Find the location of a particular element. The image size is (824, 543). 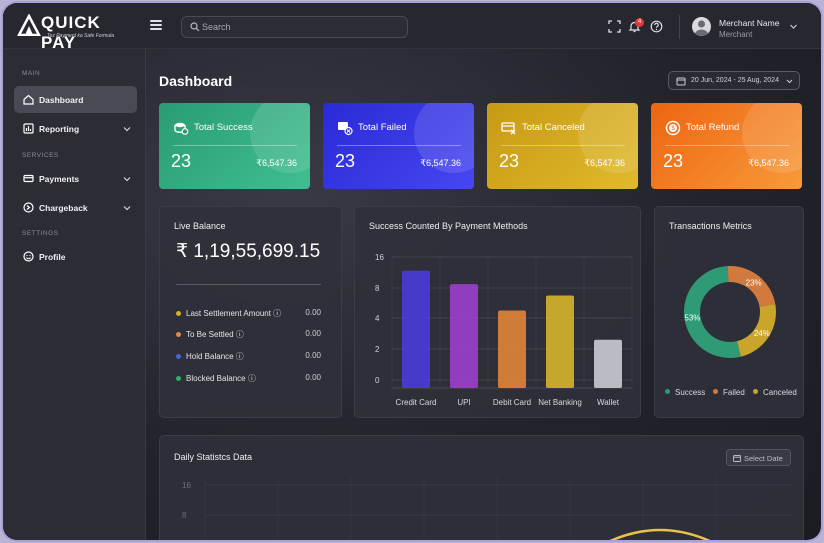

balance-label: Last Settlement Amount ⓘ is located at coordinates (233, 313).